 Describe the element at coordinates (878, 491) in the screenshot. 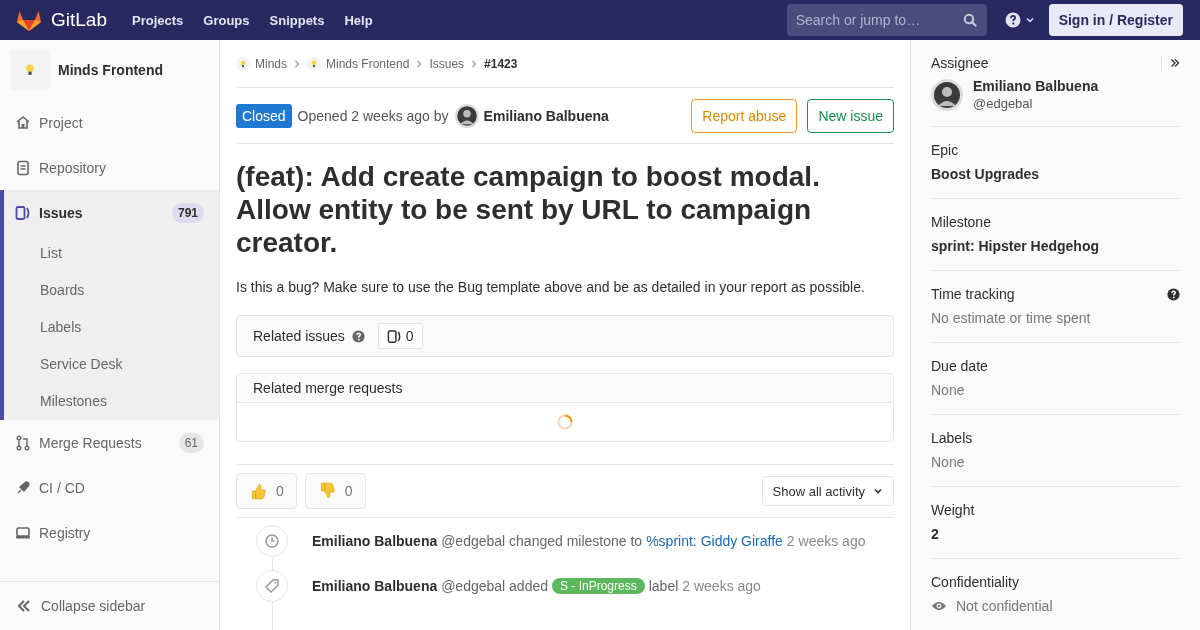

I see `chevron-down-icon` at that location.